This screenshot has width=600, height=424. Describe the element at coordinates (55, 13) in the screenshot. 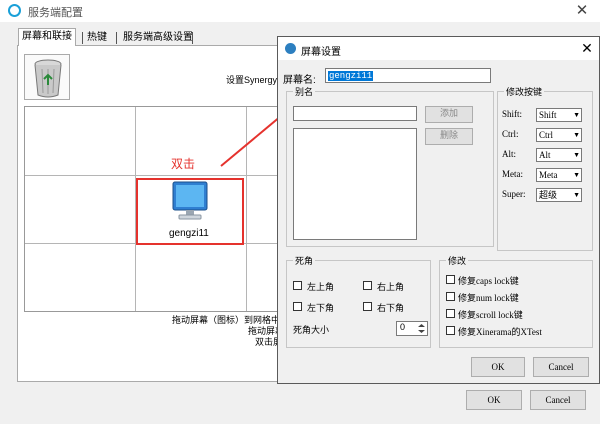

I see `main-window-title: 服务端配置` at that location.